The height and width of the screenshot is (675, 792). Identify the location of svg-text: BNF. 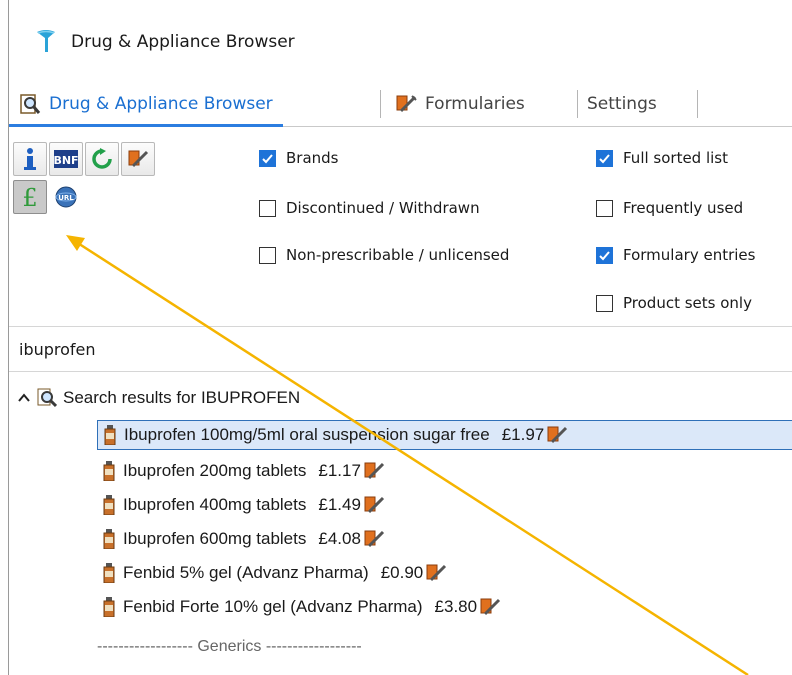
(65, 160).